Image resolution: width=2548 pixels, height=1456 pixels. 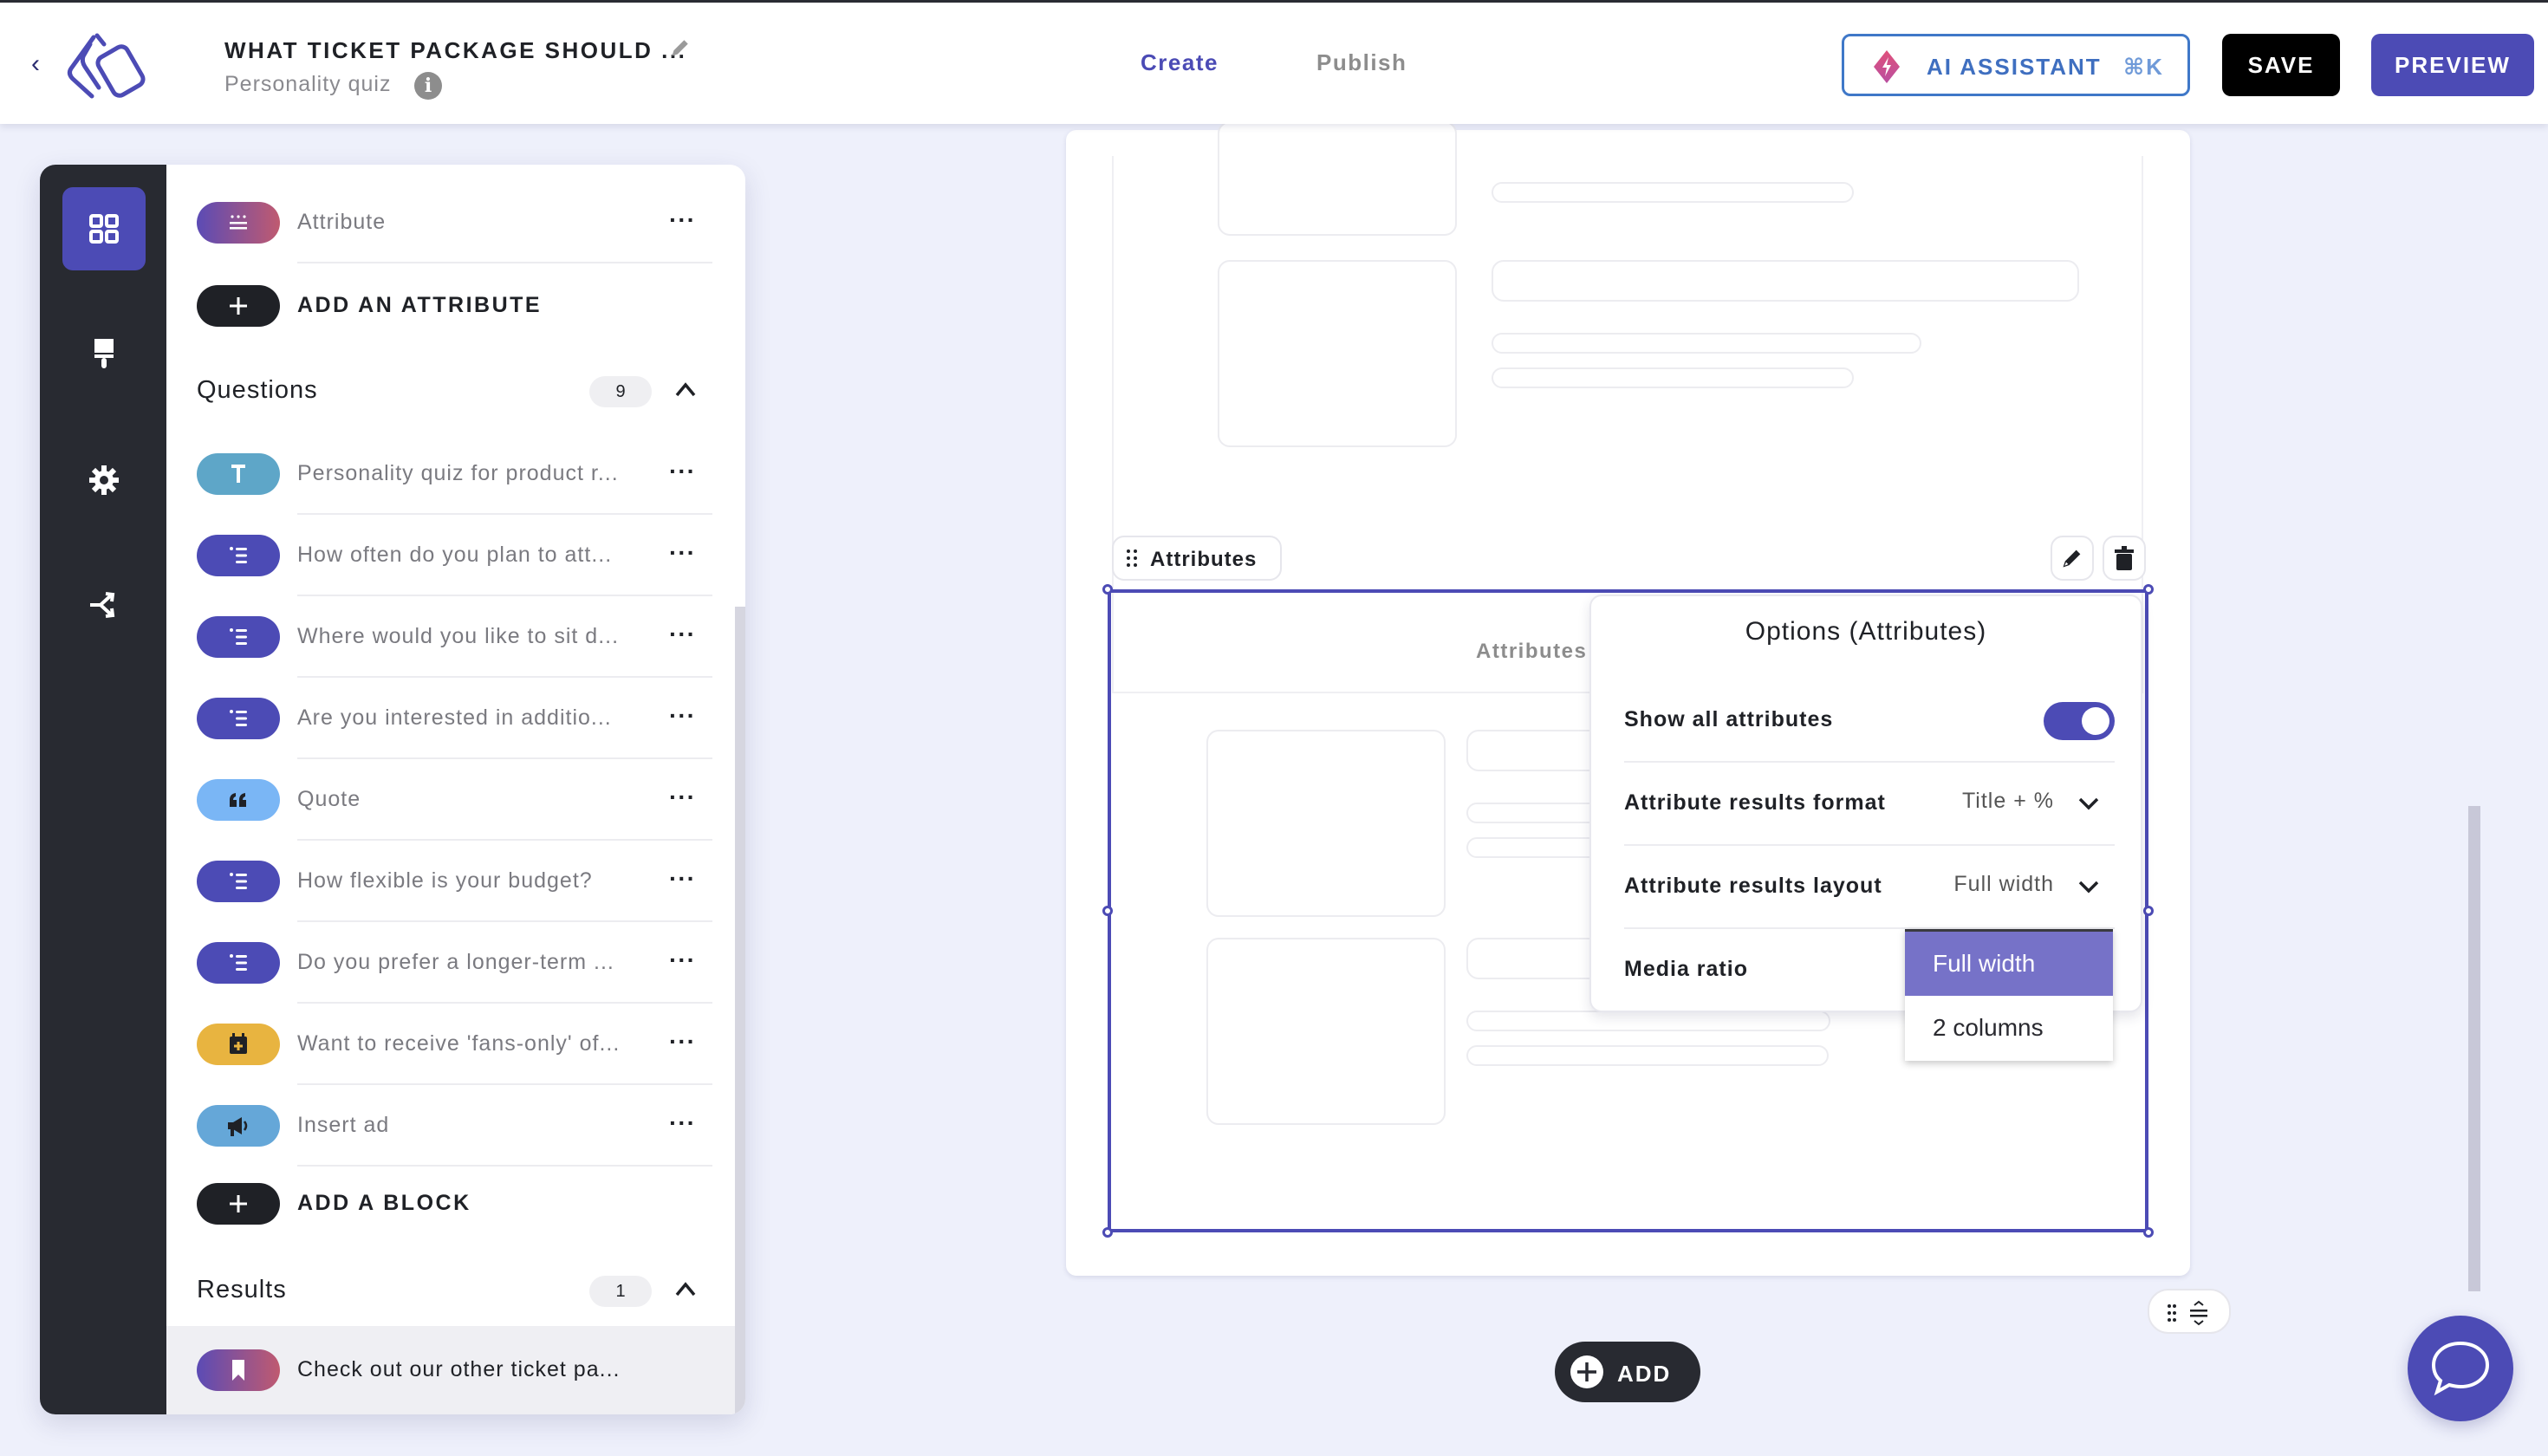 I want to click on edit-block-button, so click(x=2072, y=558).